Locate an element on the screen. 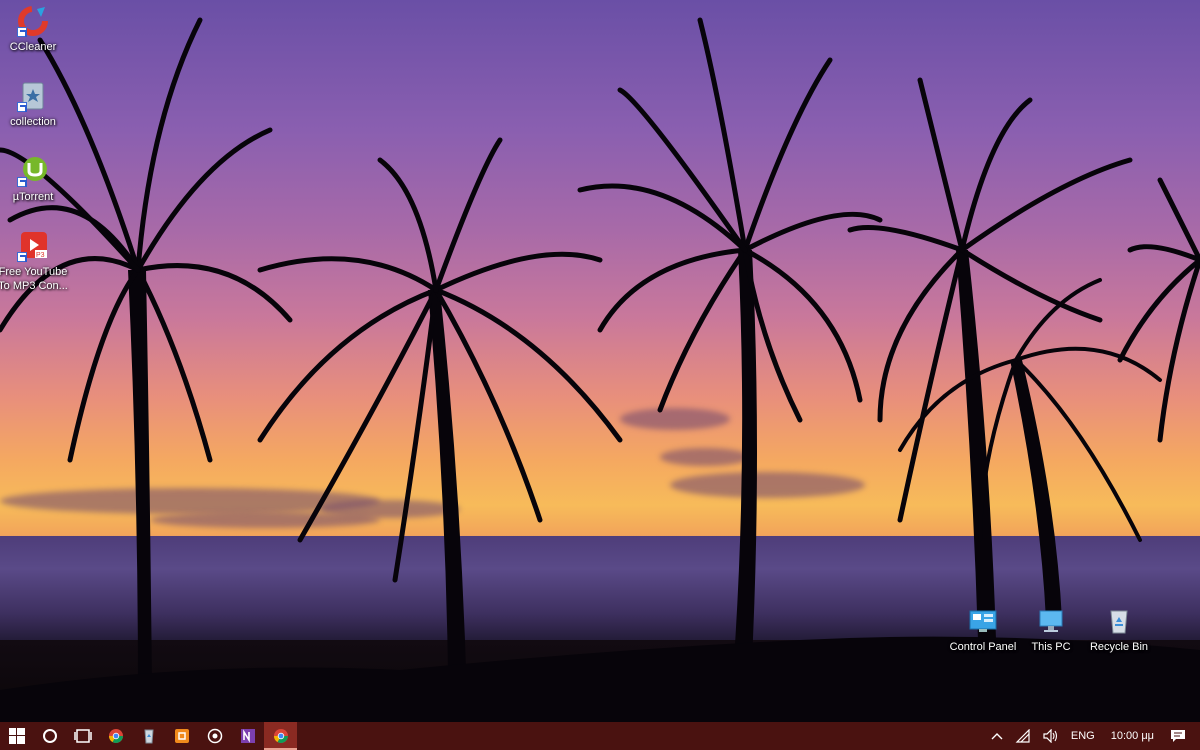 The height and width of the screenshot is (750, 1200). desktop-icon-label: µTorrent is located at coordinates (33, 197).